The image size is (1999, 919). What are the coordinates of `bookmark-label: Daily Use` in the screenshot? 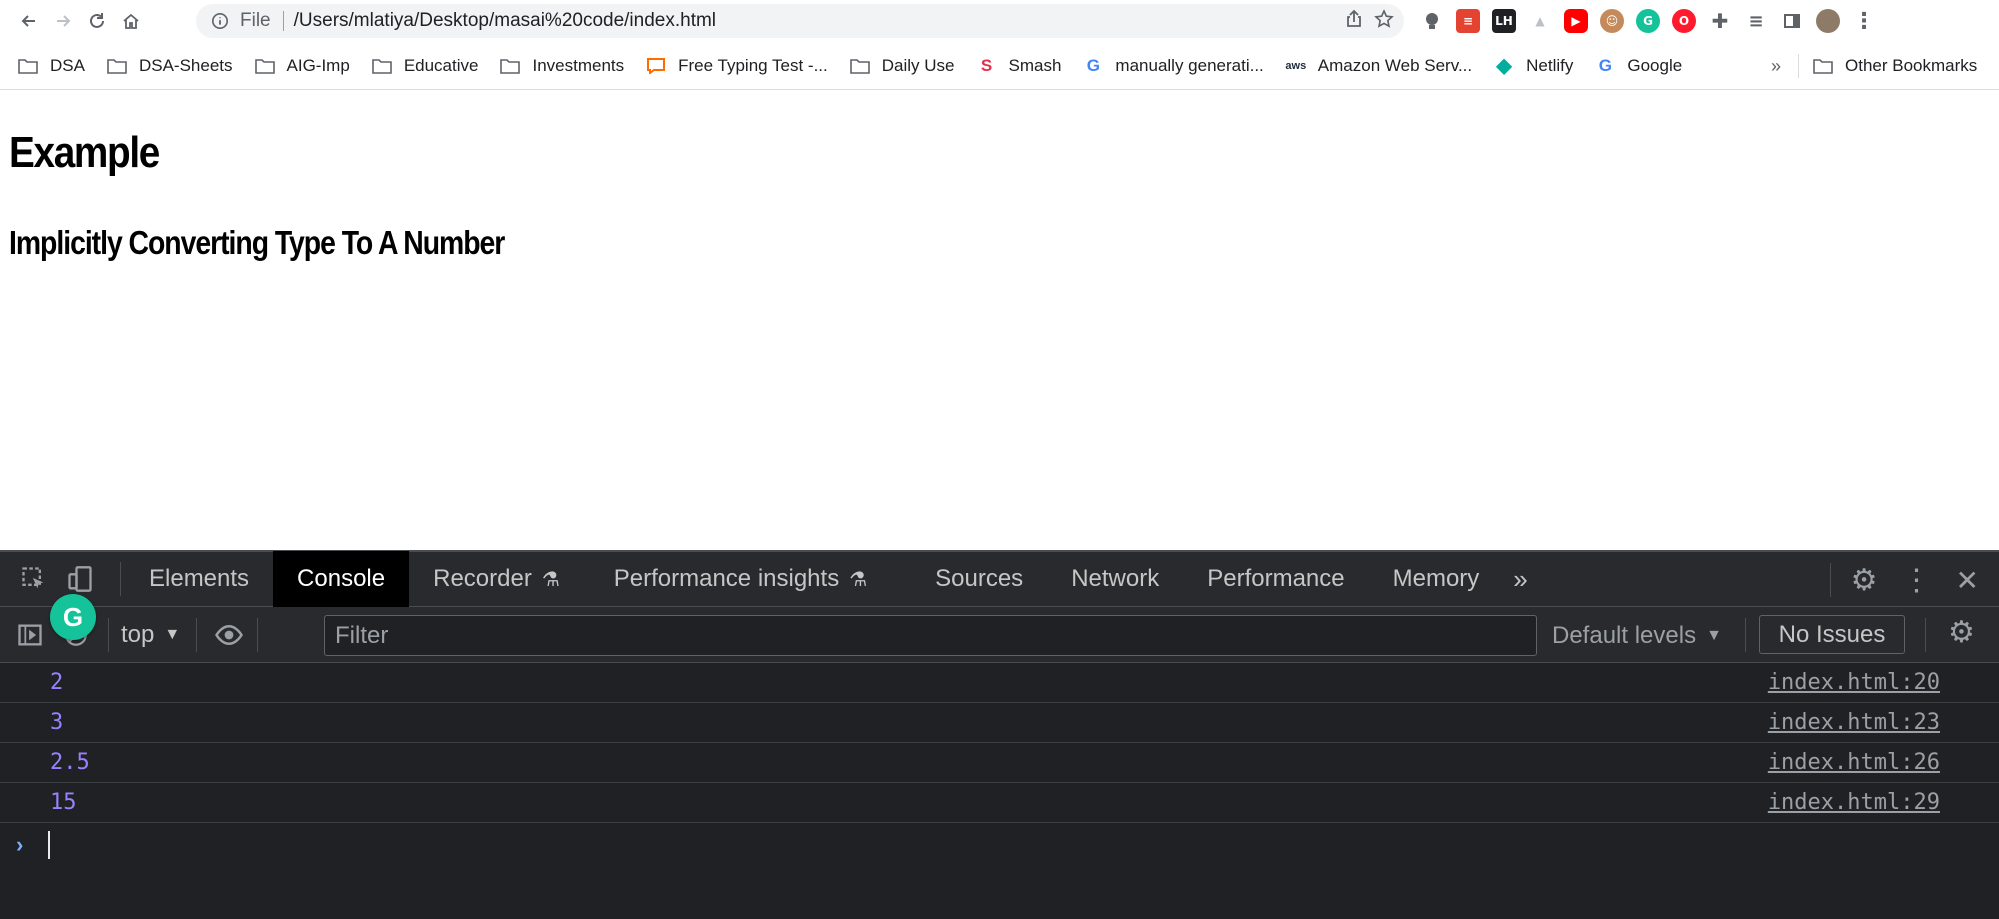 It's located at (918, 65).